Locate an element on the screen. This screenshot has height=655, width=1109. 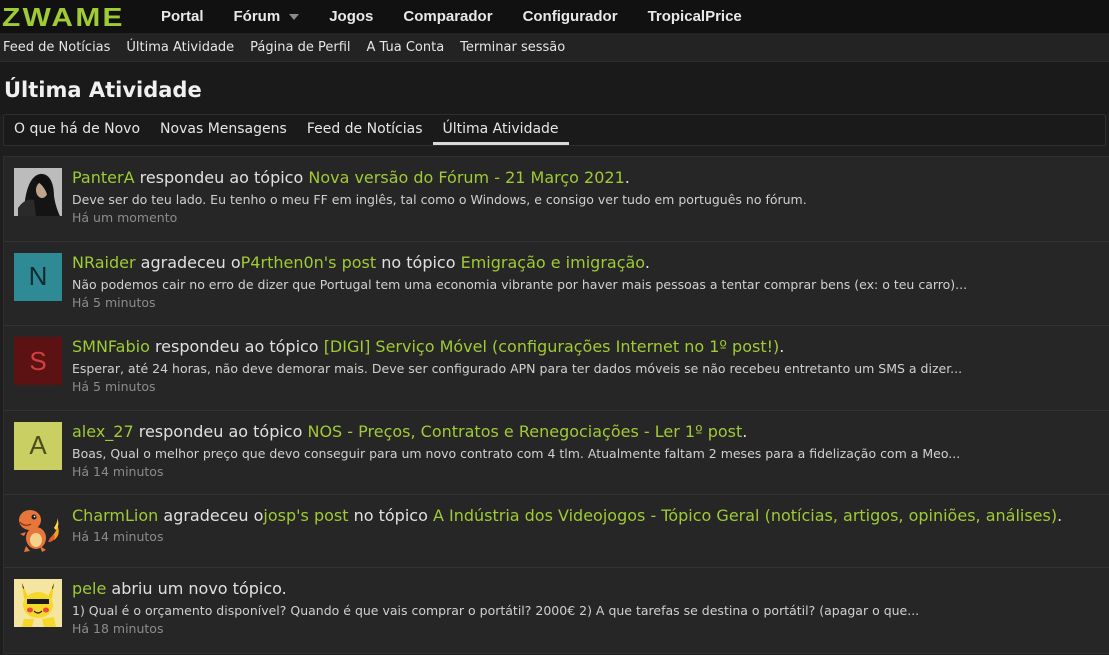
tab-ultima-atividade: Última Atividade is located at coordinates (500, 130).